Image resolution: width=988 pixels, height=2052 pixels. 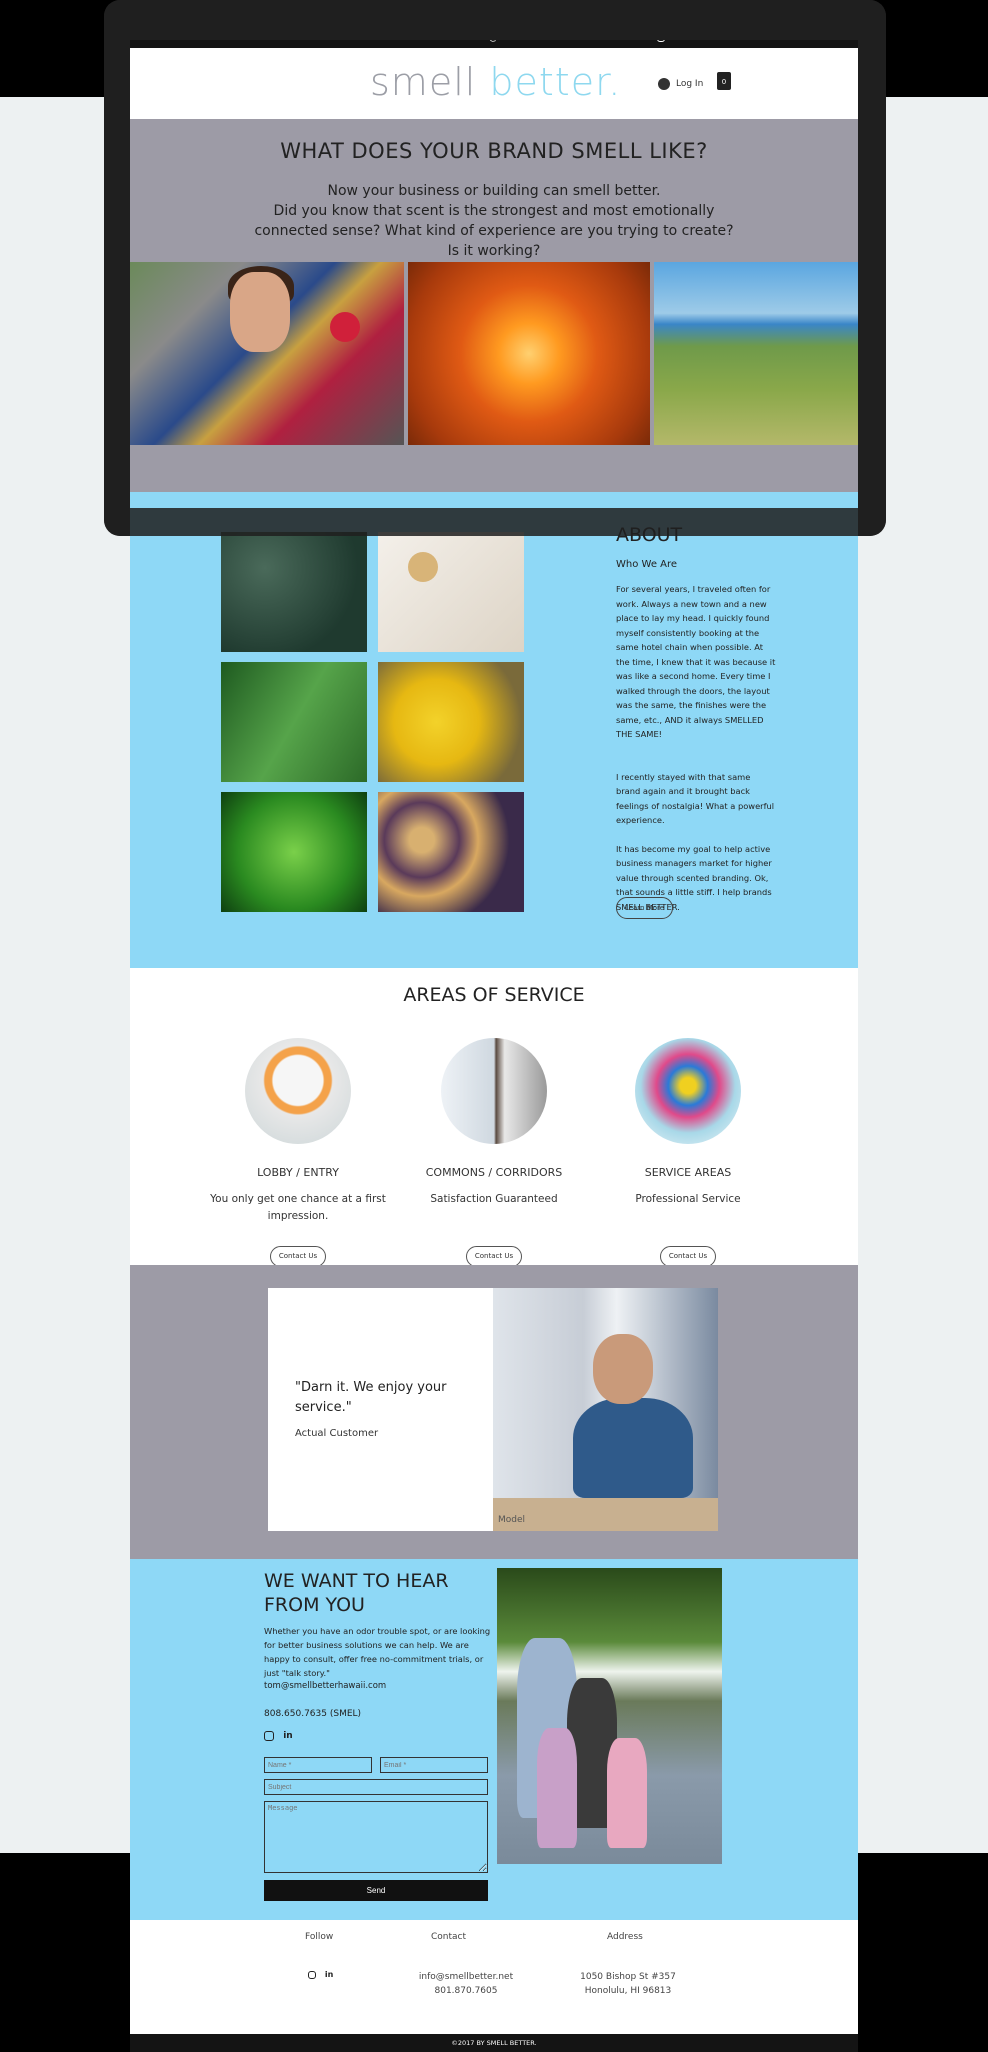 I want to click on quote-author: Actual Customer, so click(x=337, y=1433).